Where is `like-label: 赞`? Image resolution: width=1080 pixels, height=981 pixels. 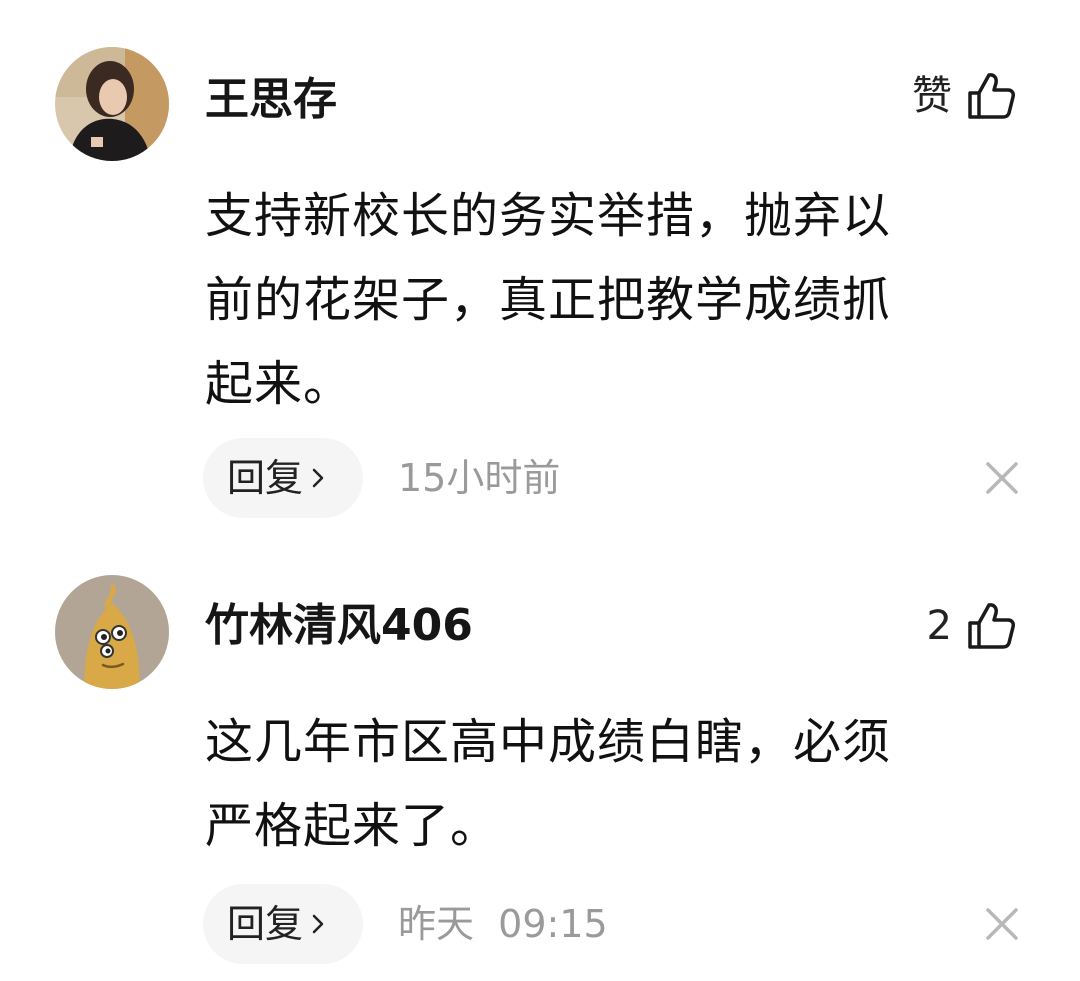
like-label: 赞 is located at coordinates (932, 96).